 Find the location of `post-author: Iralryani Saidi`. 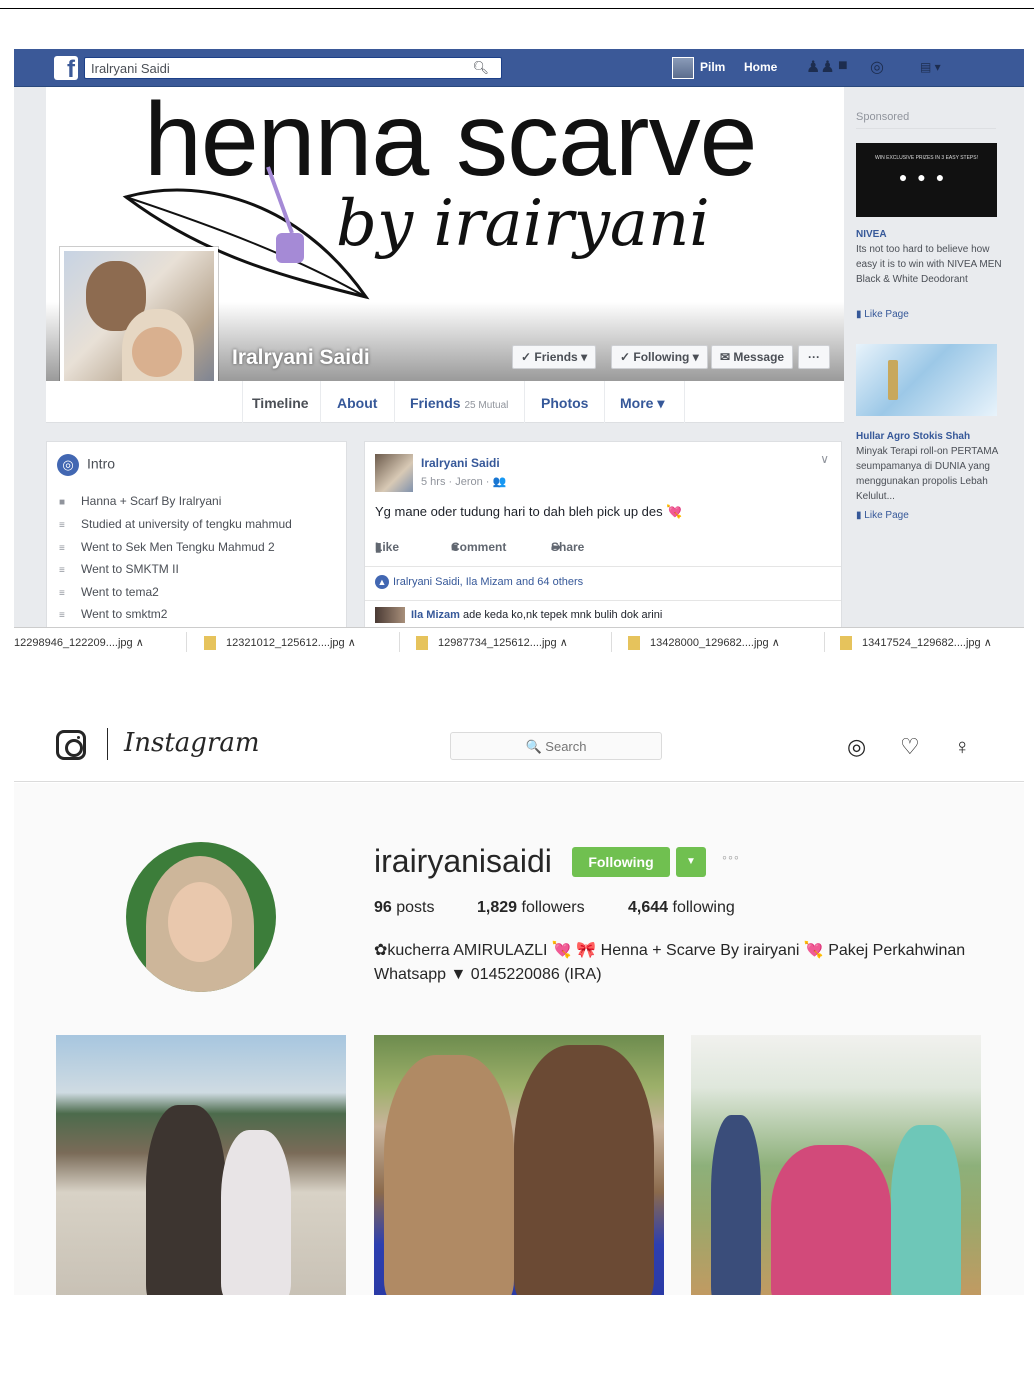

post-author: Iralryani Saidi is located at coordinates (460, 463).